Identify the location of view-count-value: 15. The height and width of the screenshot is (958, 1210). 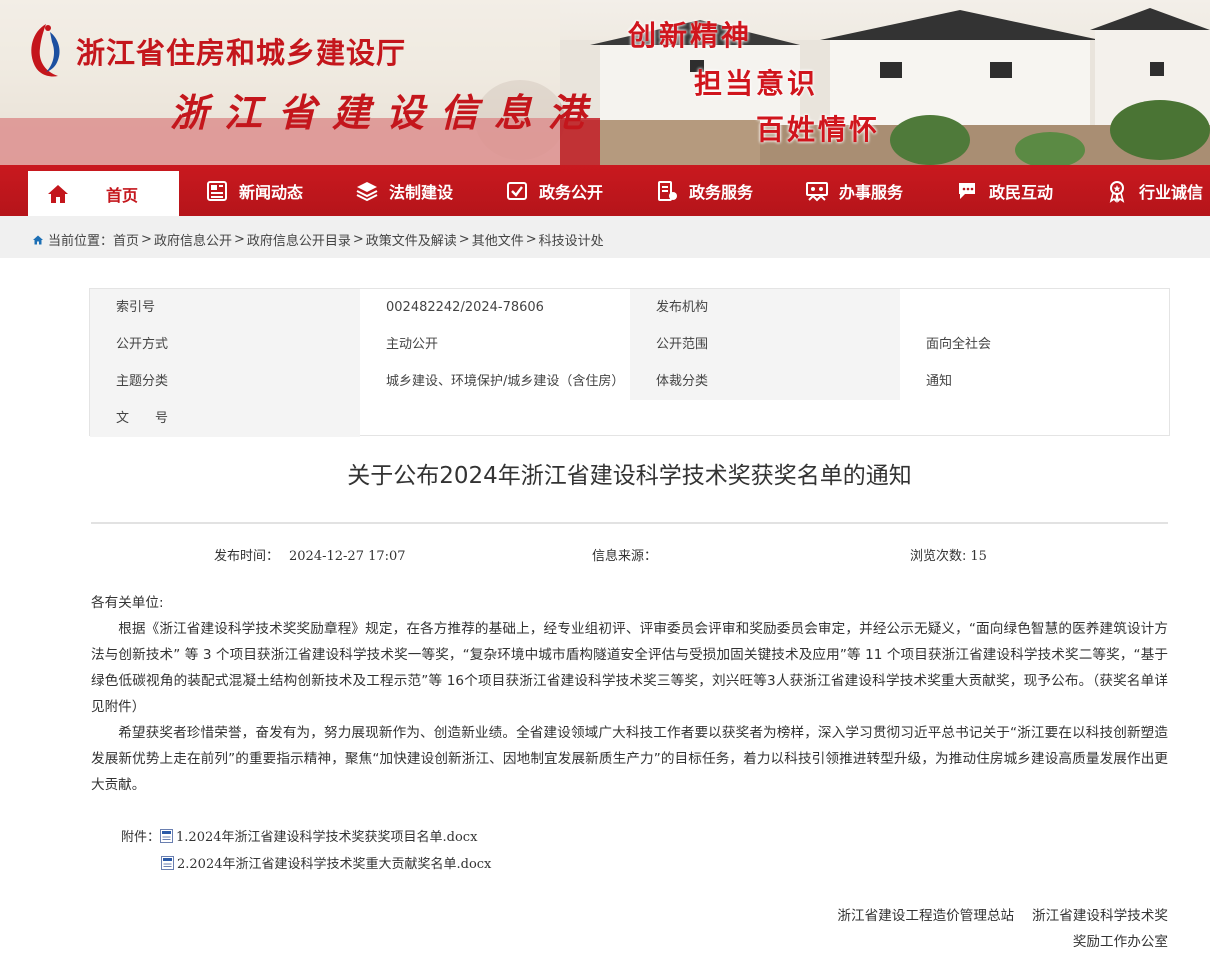
(978, 556).